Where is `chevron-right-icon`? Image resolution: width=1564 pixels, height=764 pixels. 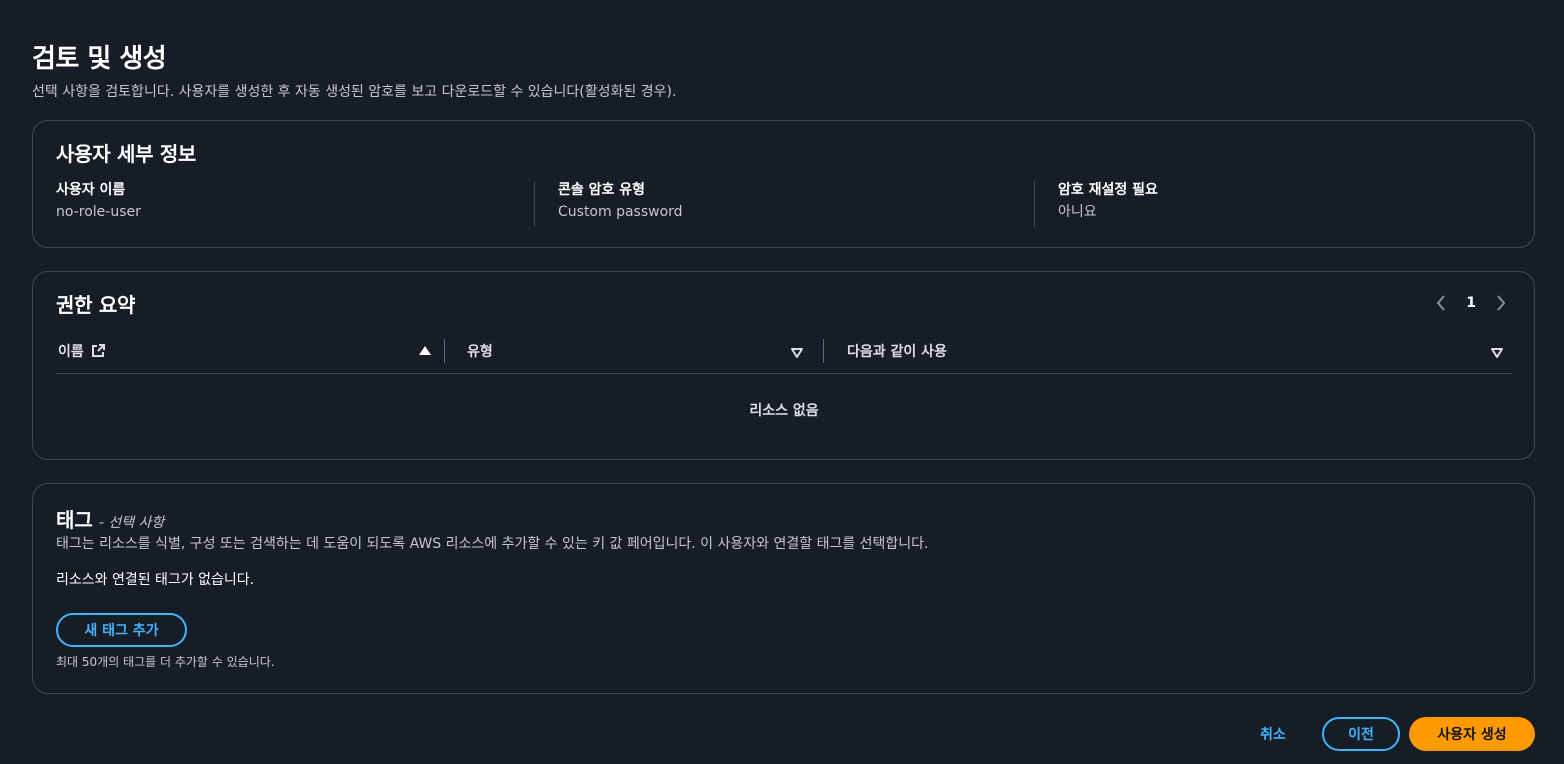
chevron-right-icon is located at coordinates (1501, 303).